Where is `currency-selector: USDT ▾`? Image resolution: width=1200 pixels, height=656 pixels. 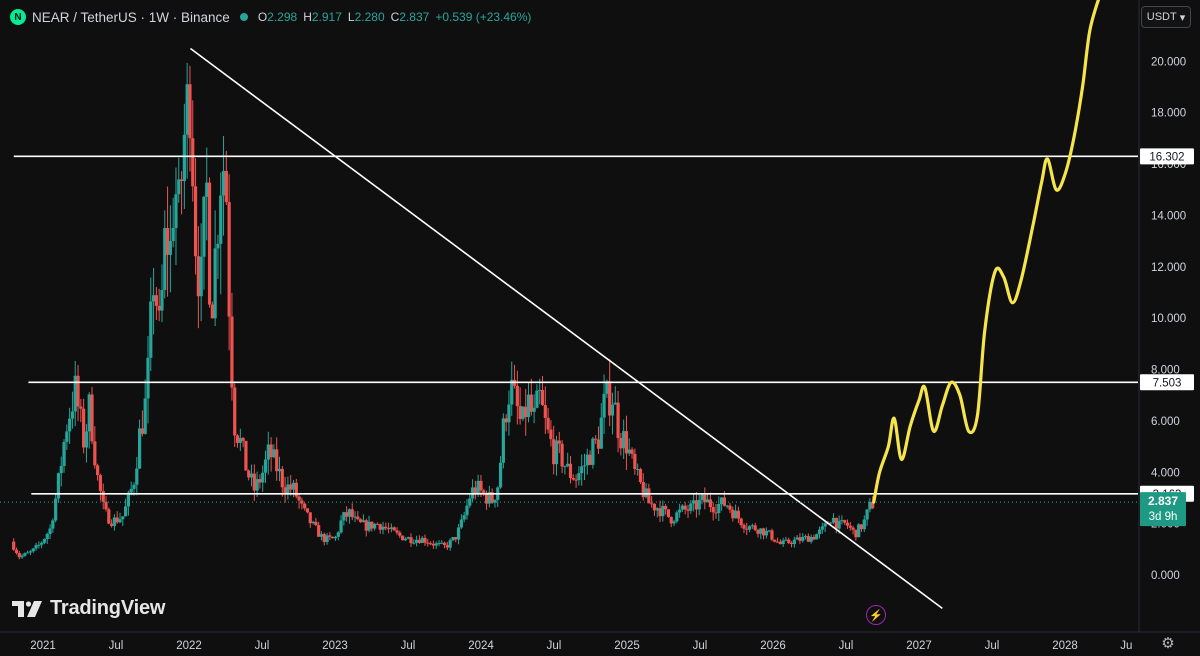
currency-selector: USDT ▾ is located at coordinates (1166, 17).